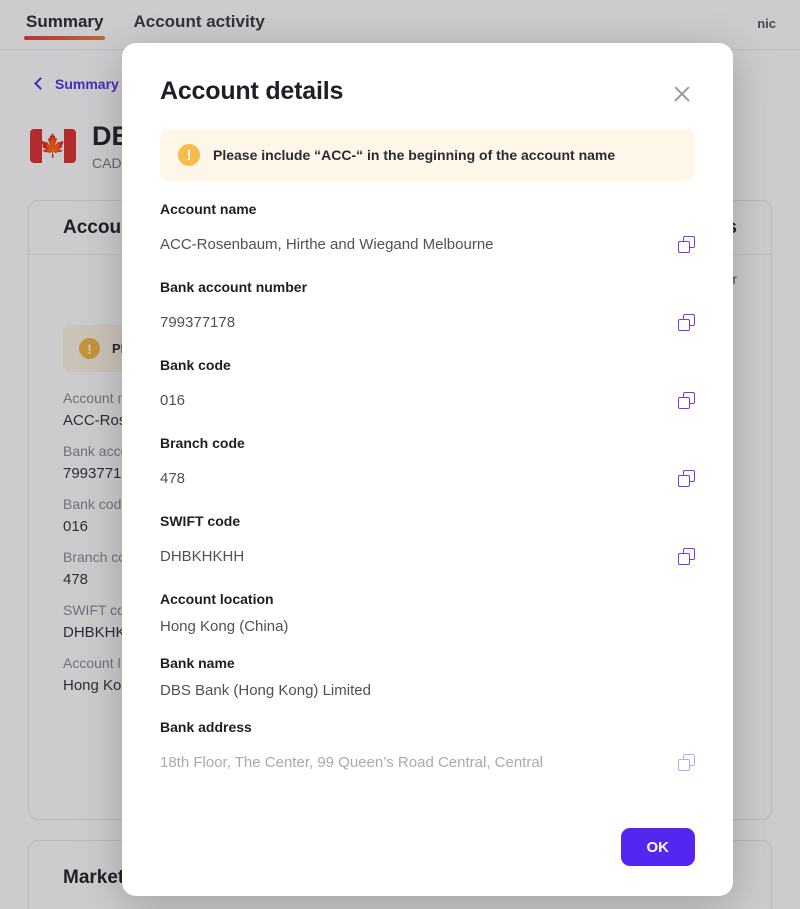 This screenshot has height=909, width=800. I want to click on close-icon, so click(682, 94).